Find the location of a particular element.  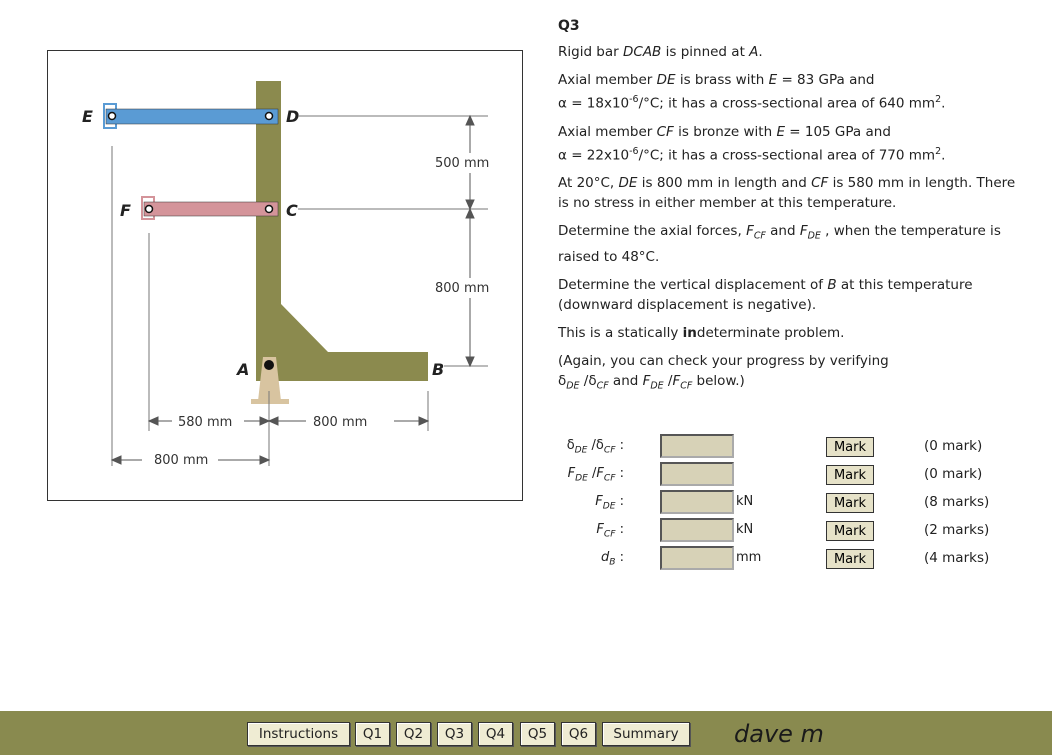

dim-500: 500 mm is located at coordinates (462, 163).